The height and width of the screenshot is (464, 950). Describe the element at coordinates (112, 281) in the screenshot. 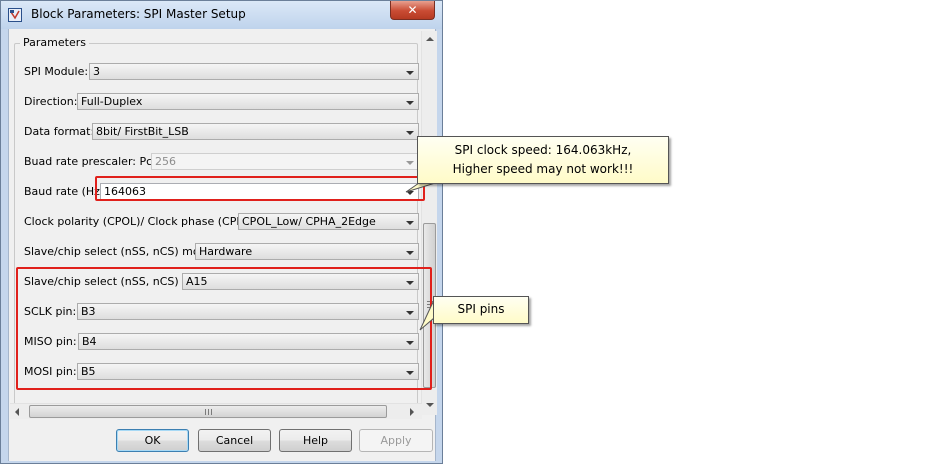

I see `slave-select-pin-label: Slave/chip select (nSS, nCS) pin` at that location.